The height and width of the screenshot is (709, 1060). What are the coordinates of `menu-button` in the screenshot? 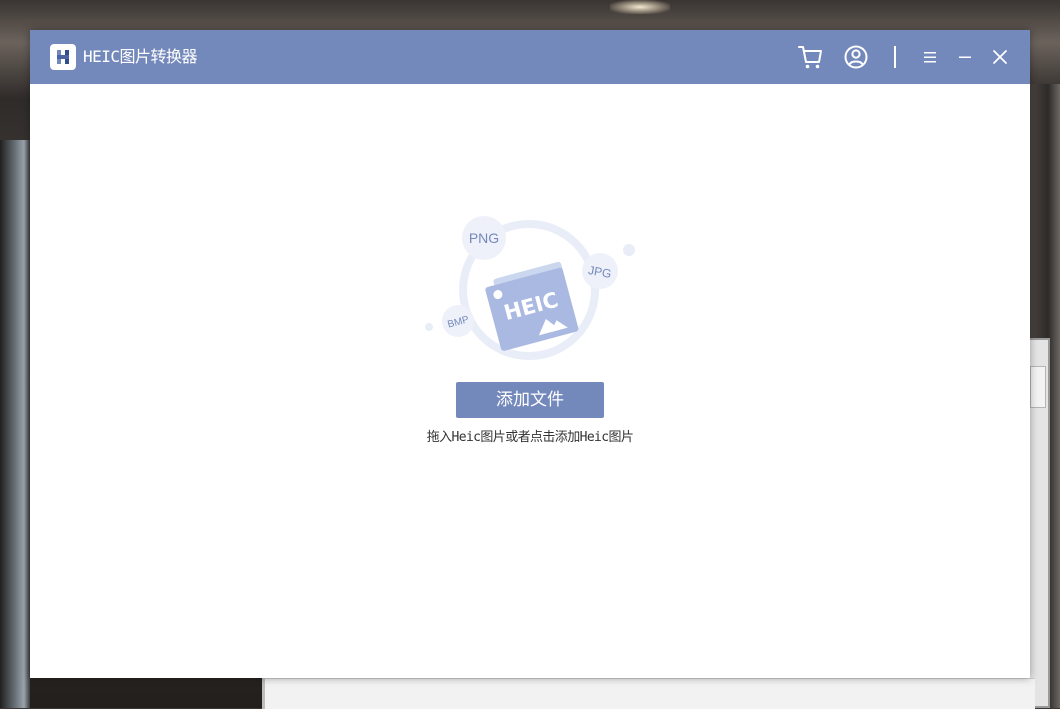 It's located at (930, 57).